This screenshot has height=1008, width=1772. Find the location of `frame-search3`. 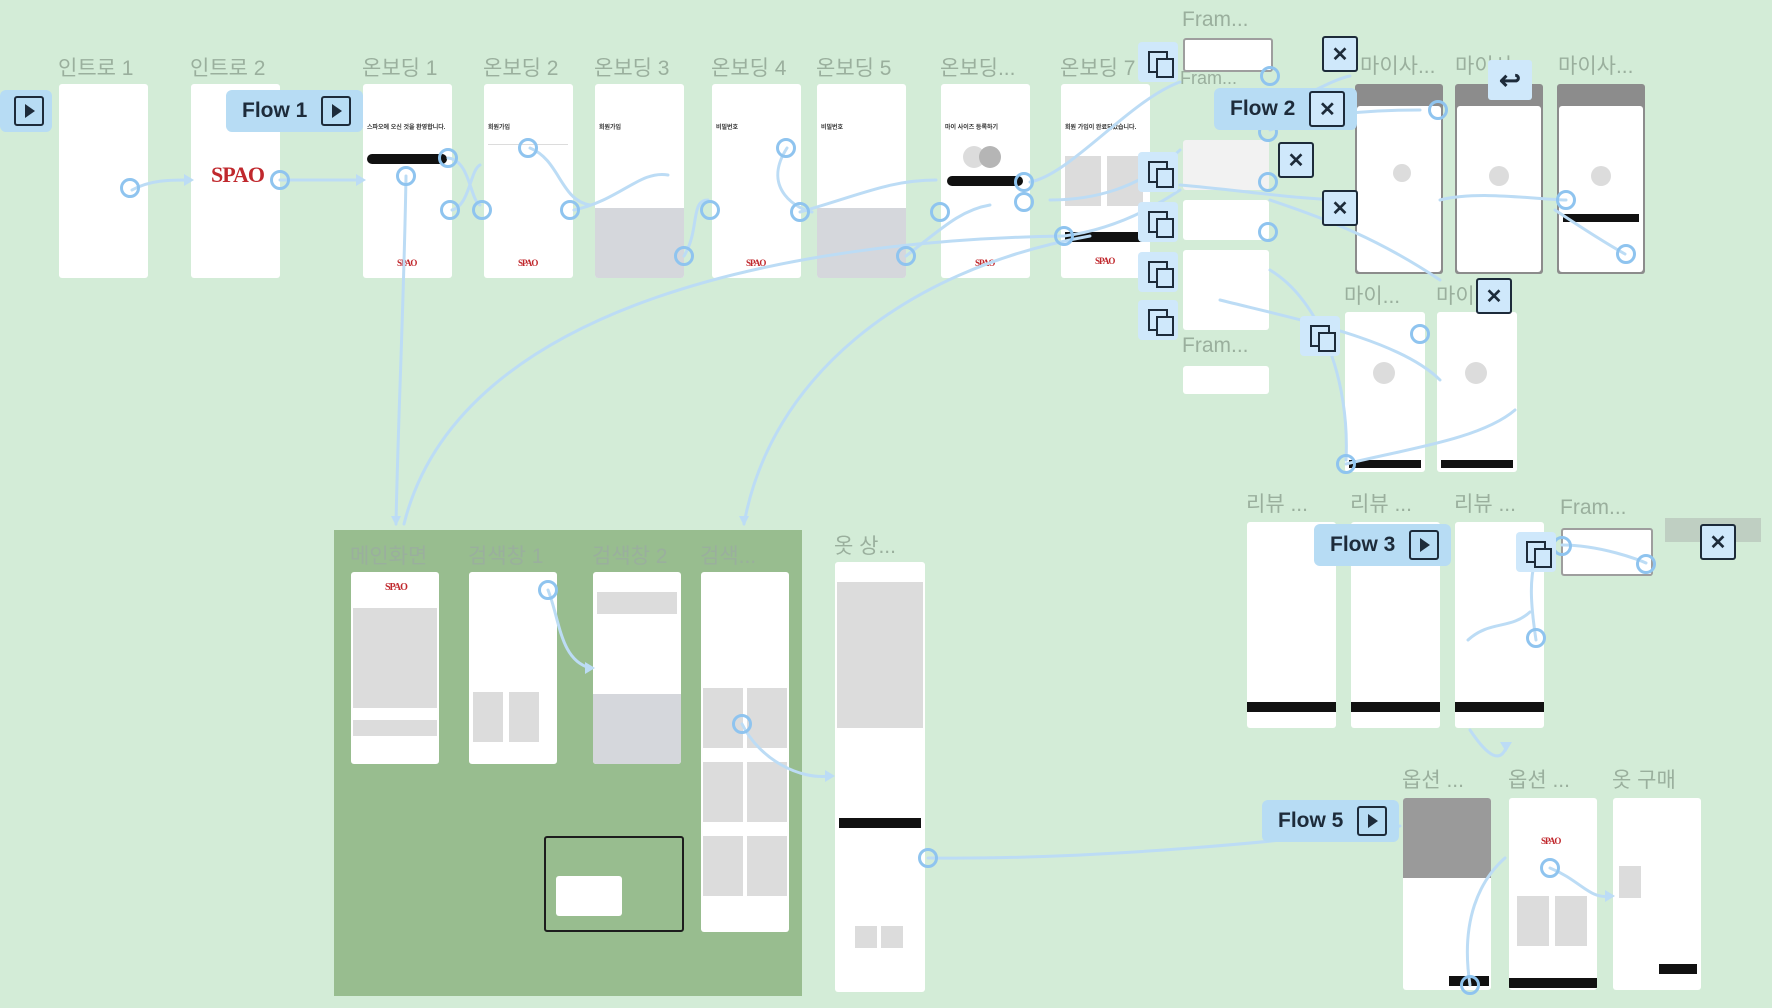

frame-search3 is located at coordinates (745, 752).